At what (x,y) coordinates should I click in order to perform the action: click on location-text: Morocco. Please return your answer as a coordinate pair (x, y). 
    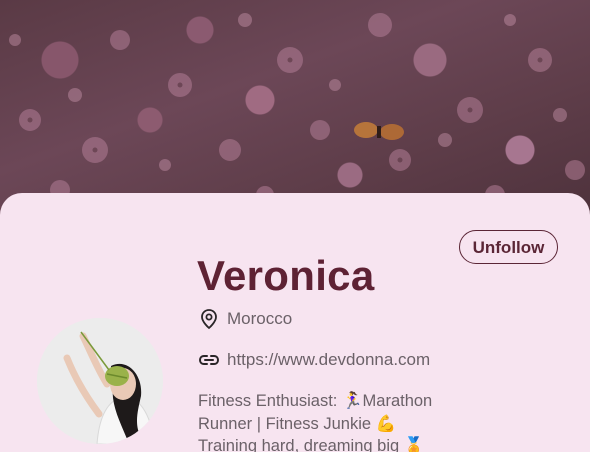
    Looking at the image, I should click on (260, 318).